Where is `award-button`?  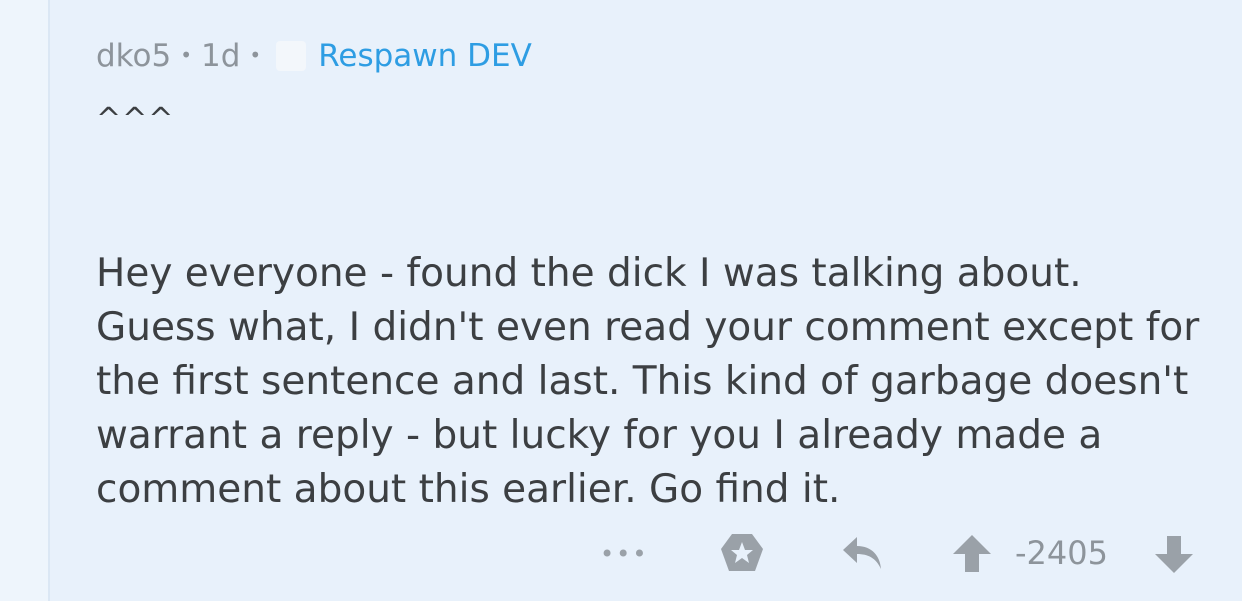
award-button is located at coordinates (742, 553).